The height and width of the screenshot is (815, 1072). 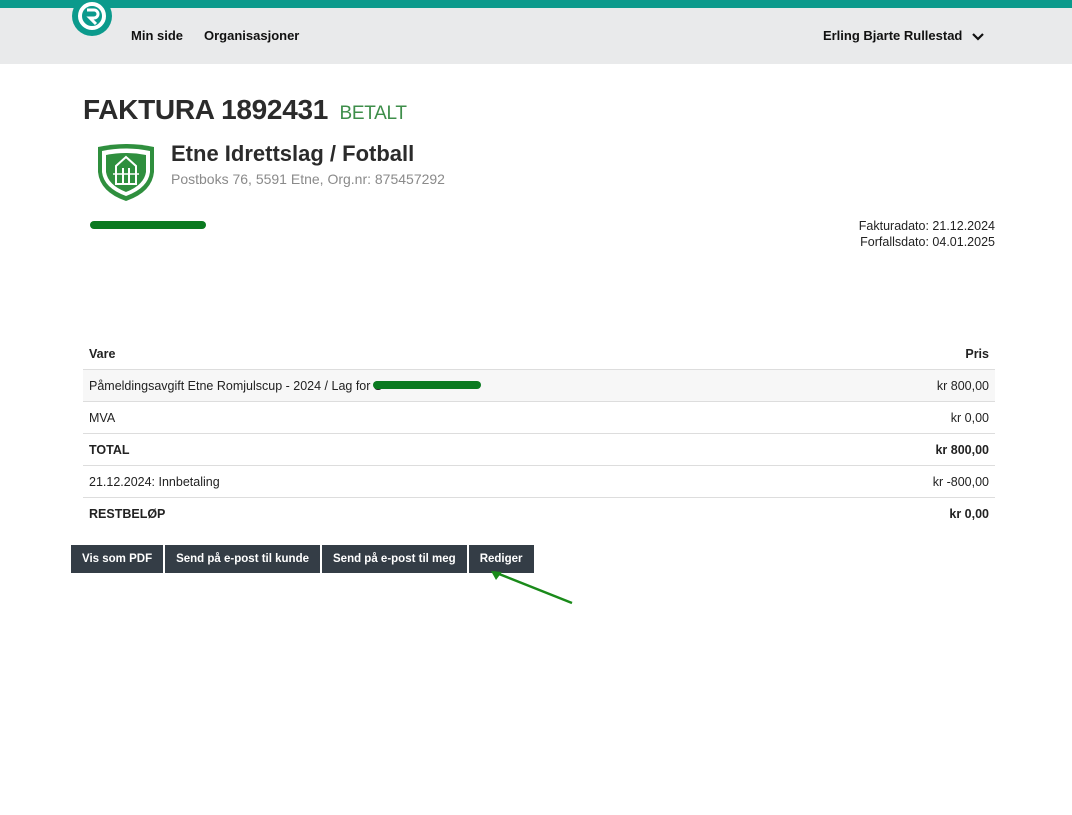 I want to click on balance-amount: kr 0,00, so click(x=969, y=513).